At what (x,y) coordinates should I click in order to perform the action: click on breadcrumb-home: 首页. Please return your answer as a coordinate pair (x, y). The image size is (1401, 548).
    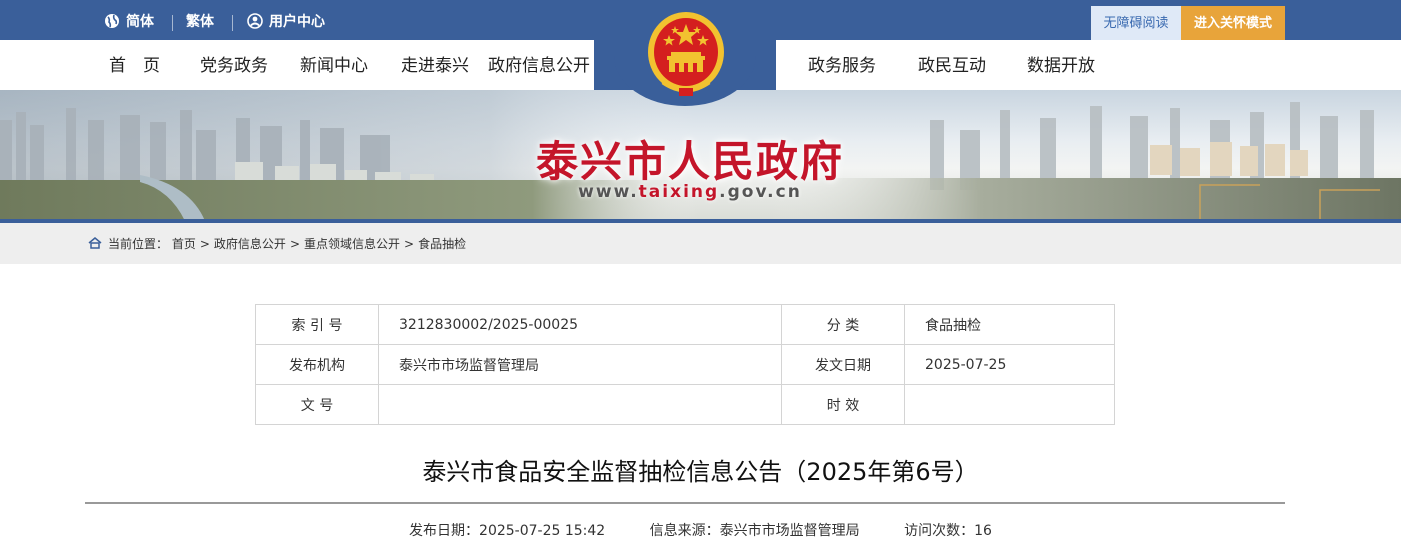
    Looking at the image, I should click on (184, 244).